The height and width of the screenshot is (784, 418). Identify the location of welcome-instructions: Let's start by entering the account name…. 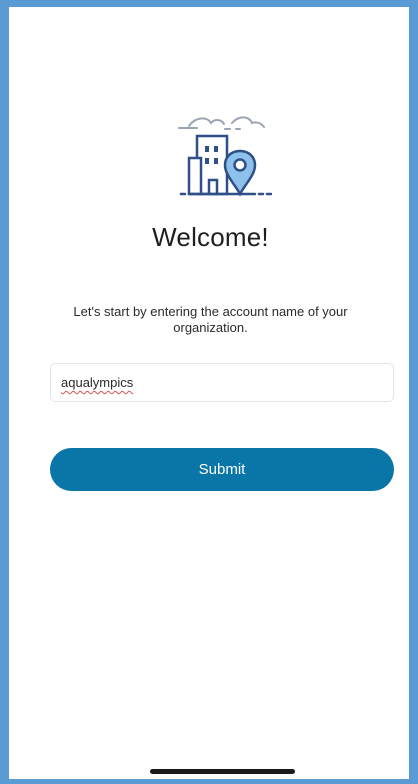
(210, 319).